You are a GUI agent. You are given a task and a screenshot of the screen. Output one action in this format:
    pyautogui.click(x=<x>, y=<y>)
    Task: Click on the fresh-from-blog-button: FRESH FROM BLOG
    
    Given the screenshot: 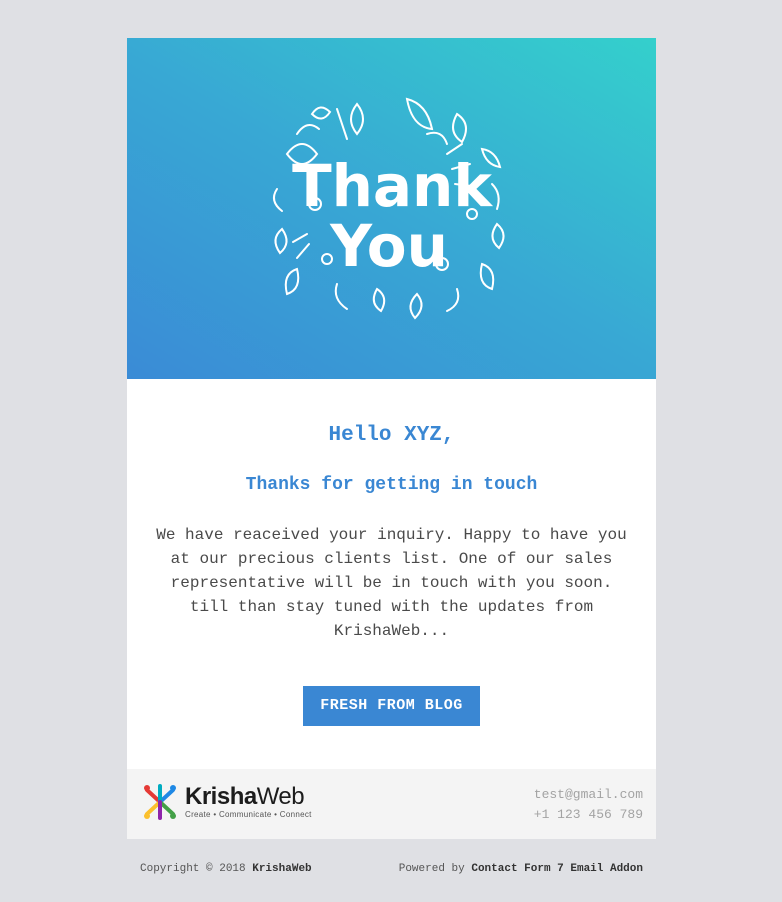 What is the action you would take?
    pyautogui.click(x=391, y=706)
    